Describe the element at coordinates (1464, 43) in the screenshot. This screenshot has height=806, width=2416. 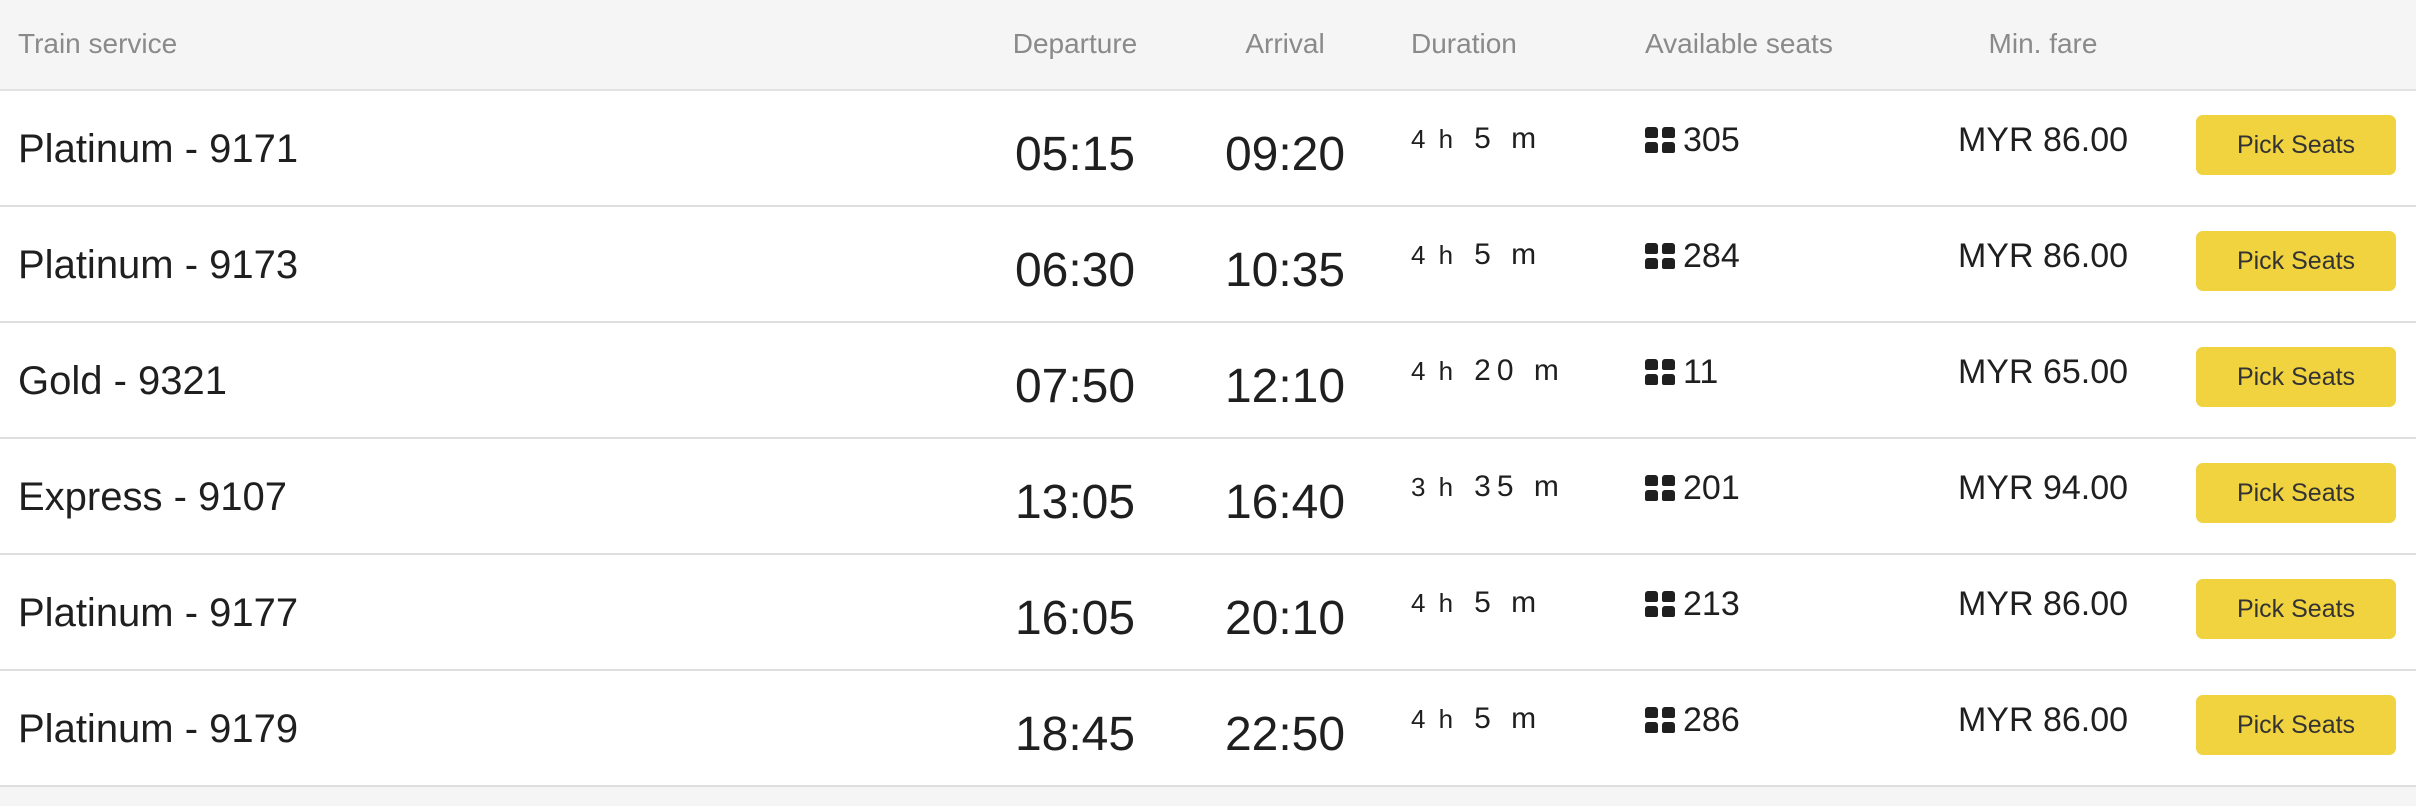
I see `header-duration: Duration` at that location.